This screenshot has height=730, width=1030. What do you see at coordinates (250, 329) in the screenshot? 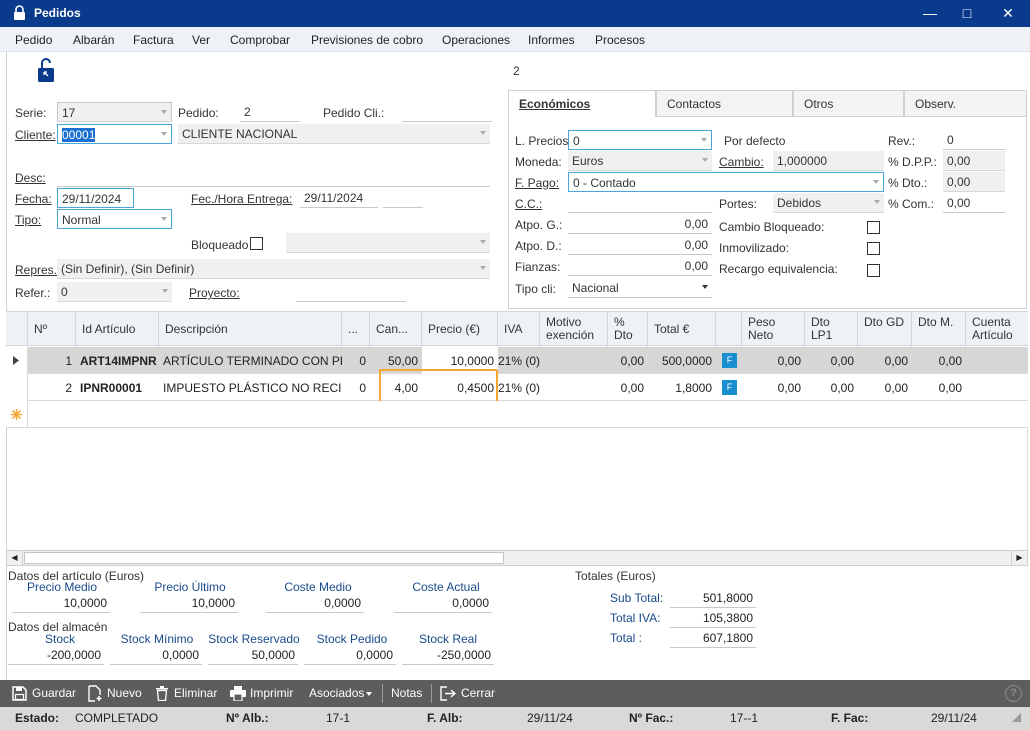
I see `col-descripcion: Descripción` at bounding box center [250, 329].